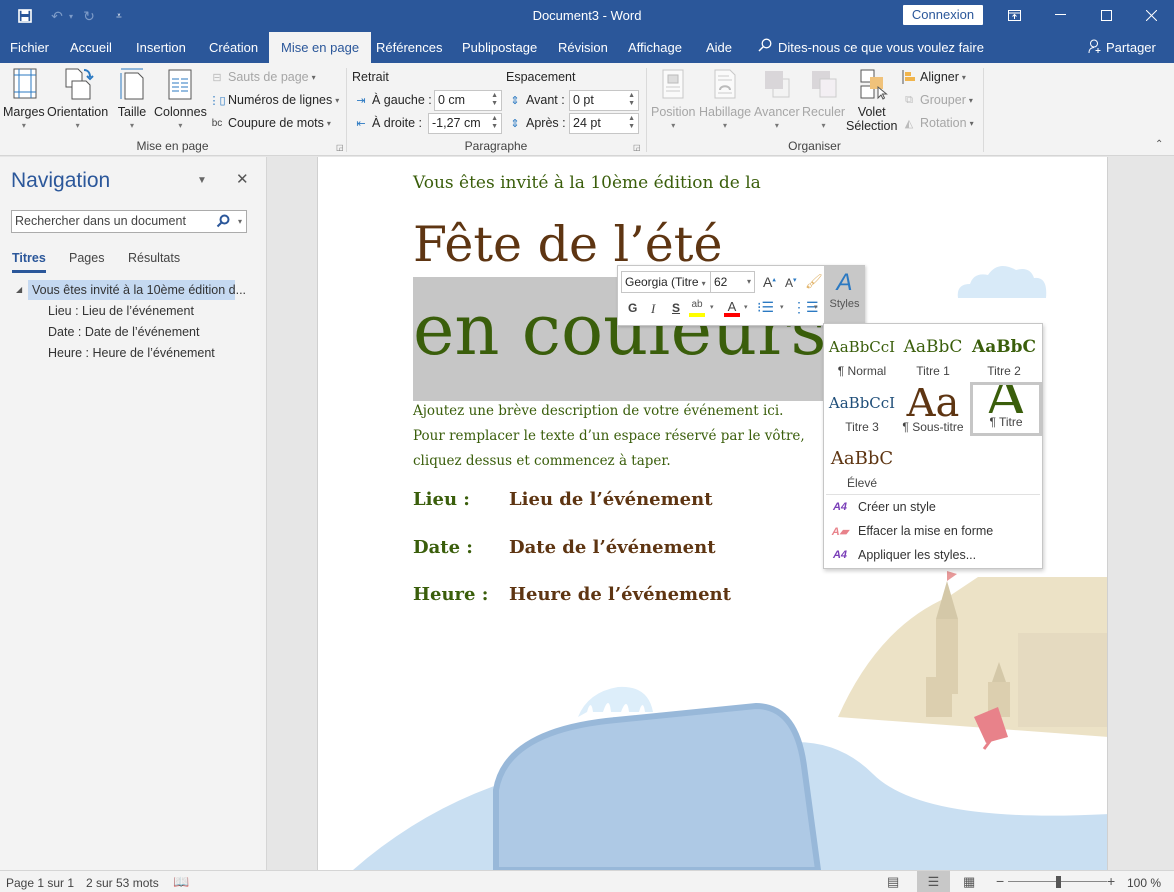 The width and height of the screenshot is (1174, 892). I want to click on tab-references: Références, so click(409, 47).